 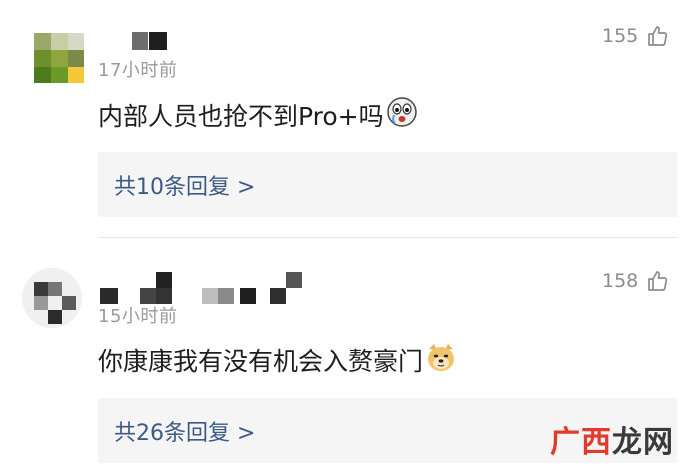 I want to click on site-watermark: 广西龙网, so click(x=612, y=442).